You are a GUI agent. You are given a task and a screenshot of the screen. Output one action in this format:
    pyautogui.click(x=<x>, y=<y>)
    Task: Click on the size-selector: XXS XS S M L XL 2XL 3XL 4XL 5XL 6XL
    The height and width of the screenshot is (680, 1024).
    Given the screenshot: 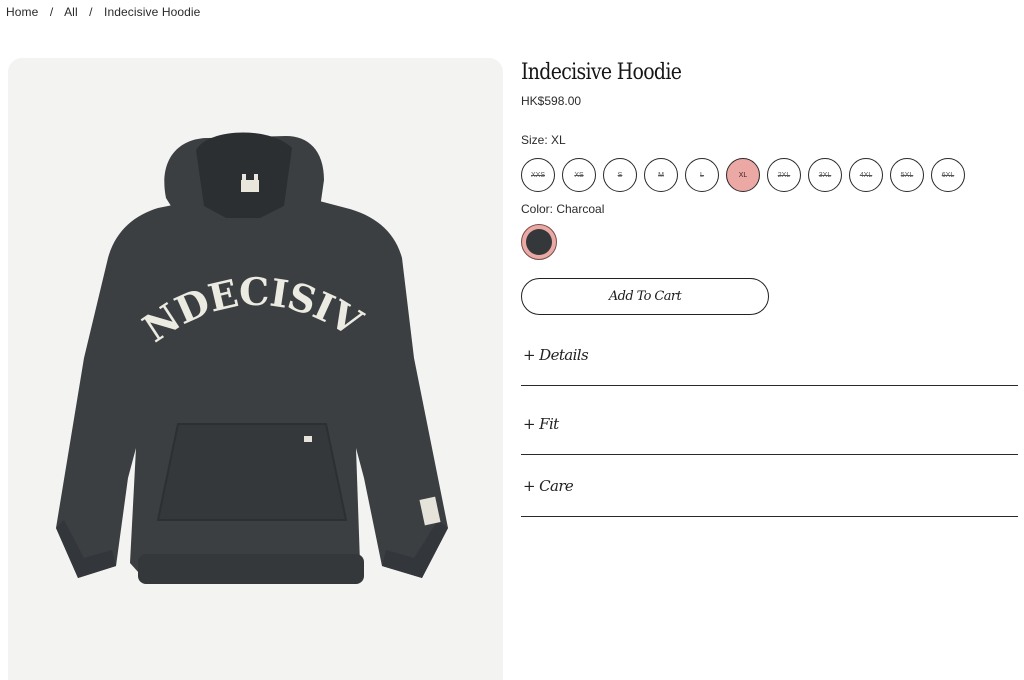 What is the action you would take?
    pyautogui.click(x=743, y=175)
    